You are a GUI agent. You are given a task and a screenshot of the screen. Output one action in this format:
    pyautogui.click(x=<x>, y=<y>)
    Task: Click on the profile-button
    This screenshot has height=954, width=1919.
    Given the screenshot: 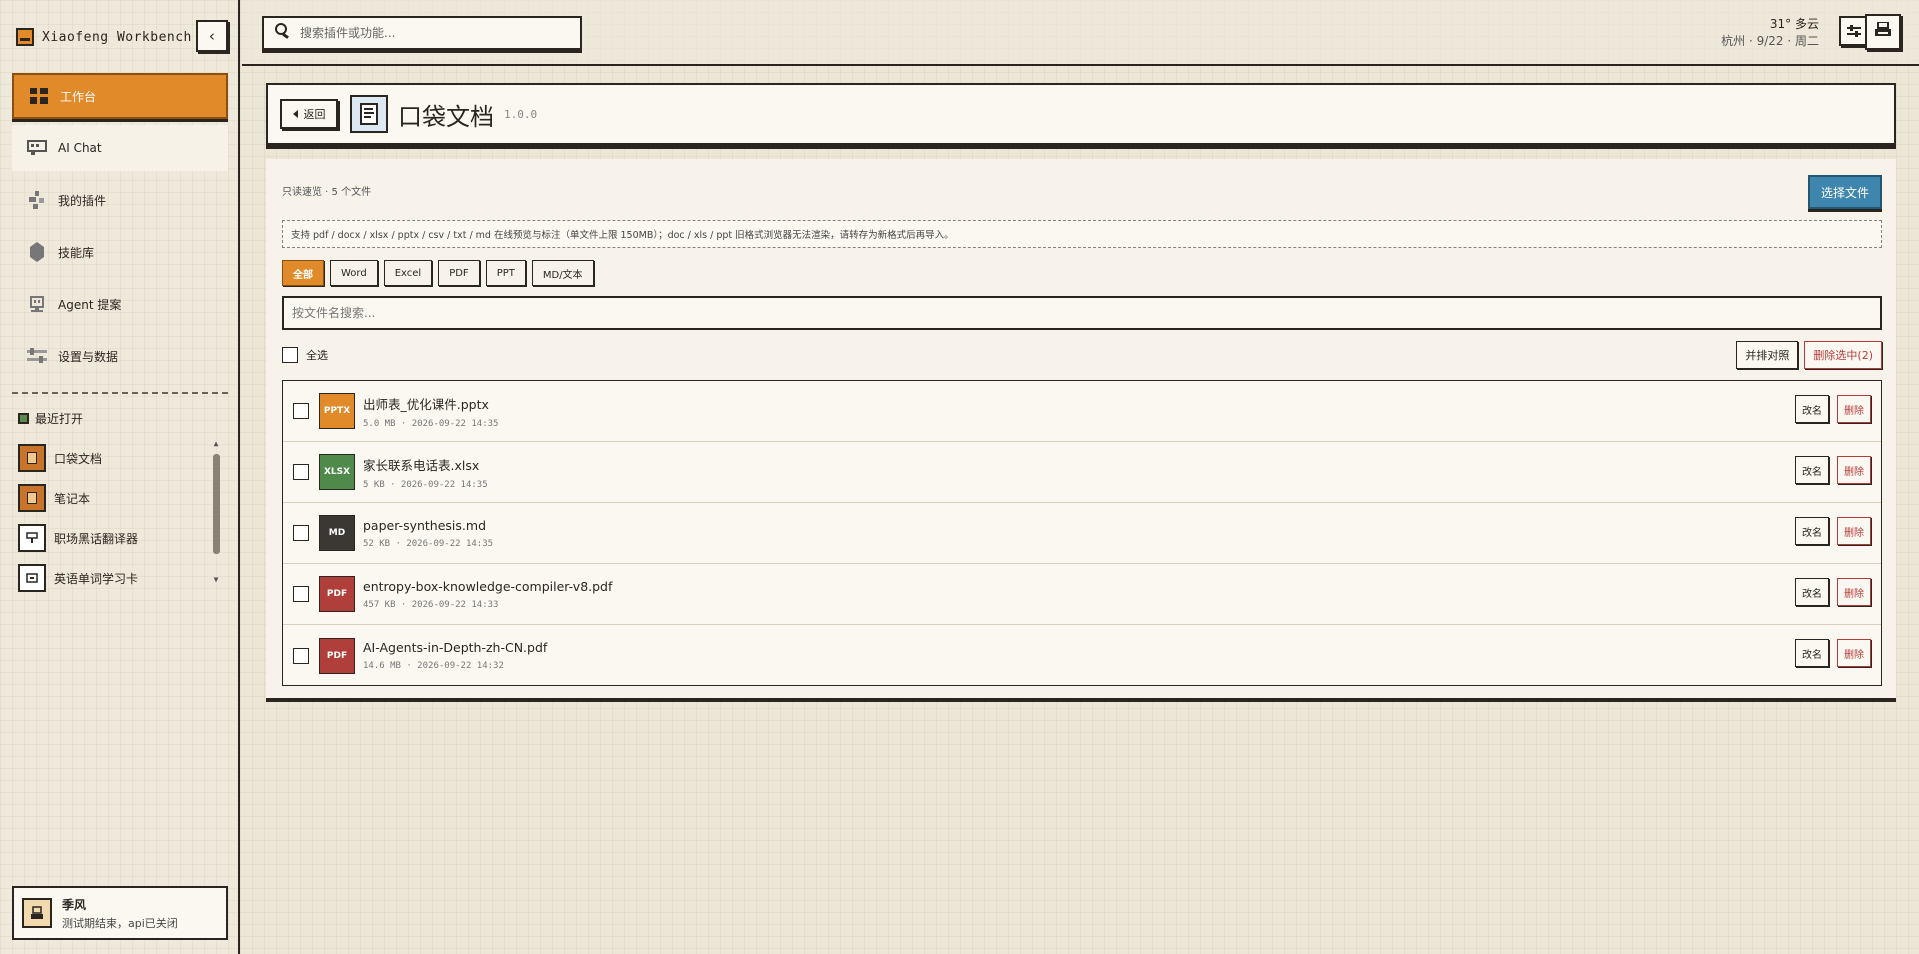 What is the action you would take?
    pyautogui.click(x=1883, y=32)
    